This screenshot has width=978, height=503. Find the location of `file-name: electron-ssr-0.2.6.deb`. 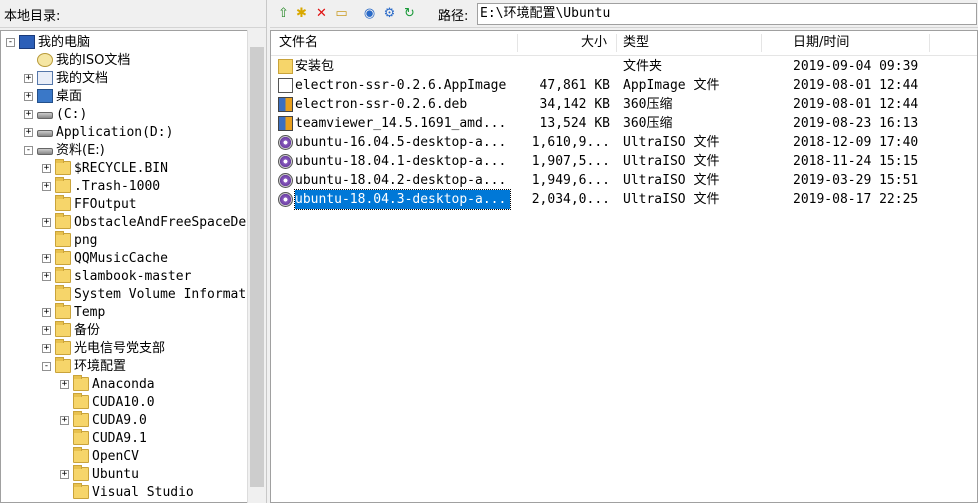

file-name: electron-ssr-0.2.6.deb is located at coordinates (381, 104).